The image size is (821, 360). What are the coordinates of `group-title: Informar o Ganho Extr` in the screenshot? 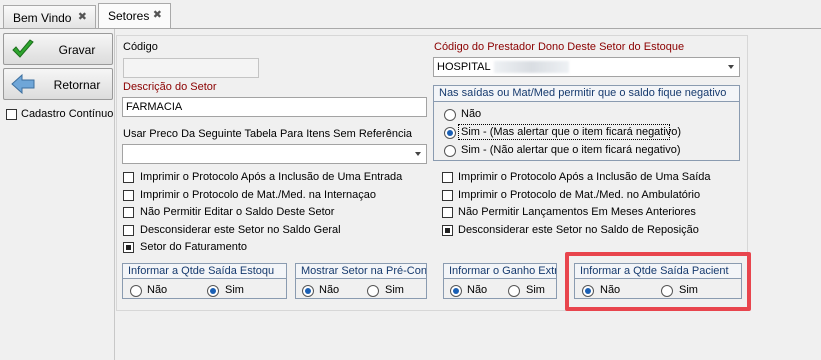 It's located at (500, 271).